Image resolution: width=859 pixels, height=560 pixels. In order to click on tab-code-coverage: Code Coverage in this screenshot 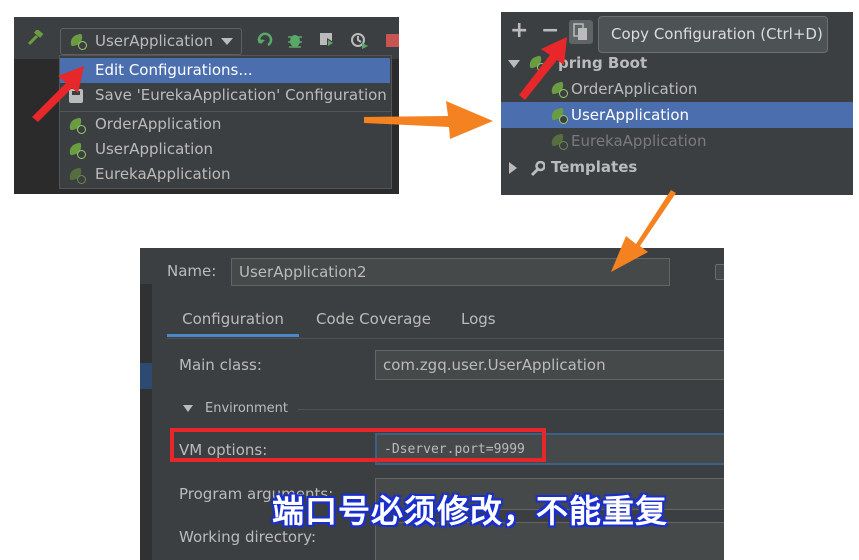, I will do `click(373, 319)`.